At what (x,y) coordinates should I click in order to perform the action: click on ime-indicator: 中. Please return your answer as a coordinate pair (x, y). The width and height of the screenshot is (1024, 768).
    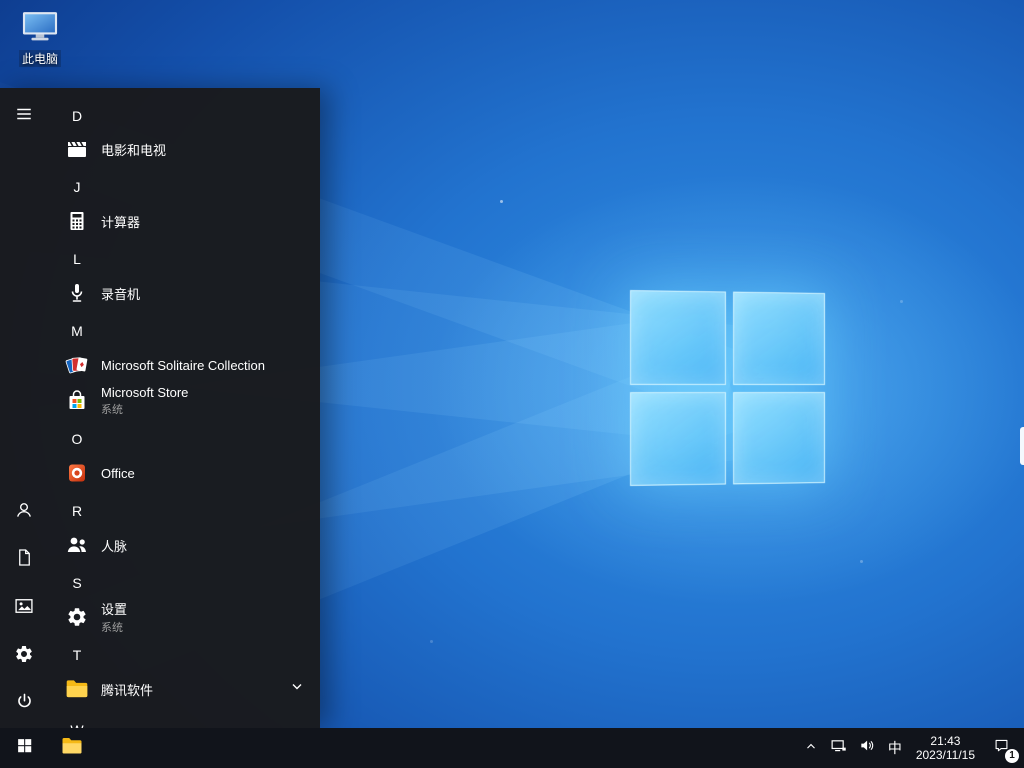
    Looking at the image, I should click on (895, 748).